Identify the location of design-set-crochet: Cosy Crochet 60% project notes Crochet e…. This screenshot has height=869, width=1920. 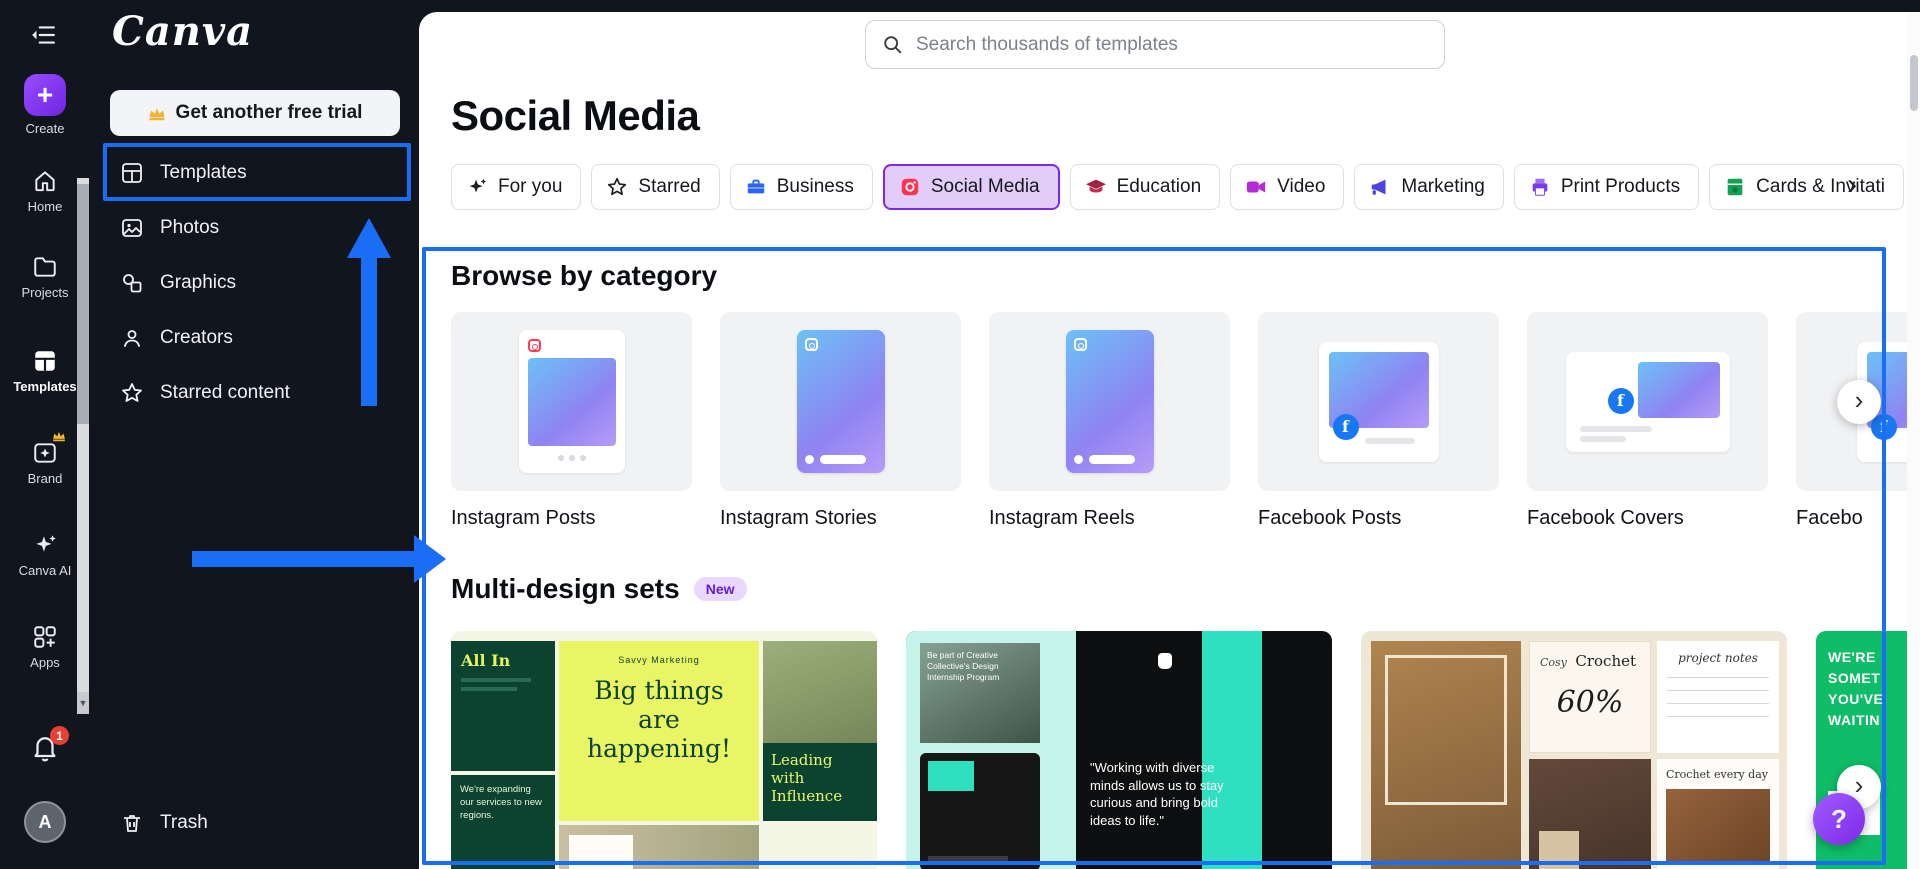
(1574, 750).